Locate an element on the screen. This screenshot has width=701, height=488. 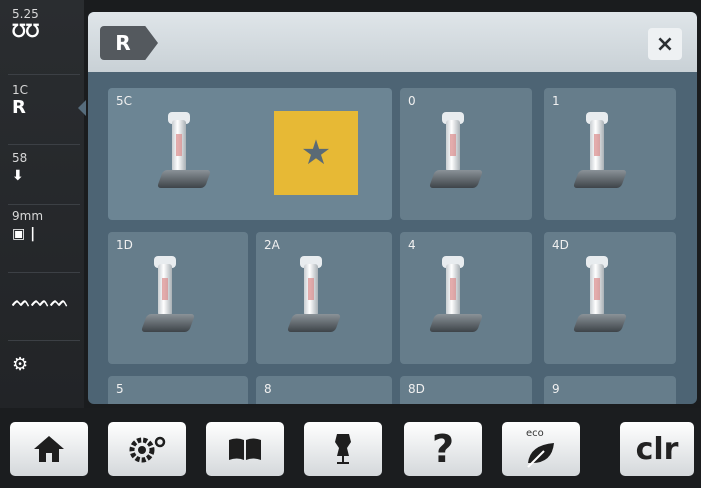
foot-code: 5 is located at coordinates (120, 389).